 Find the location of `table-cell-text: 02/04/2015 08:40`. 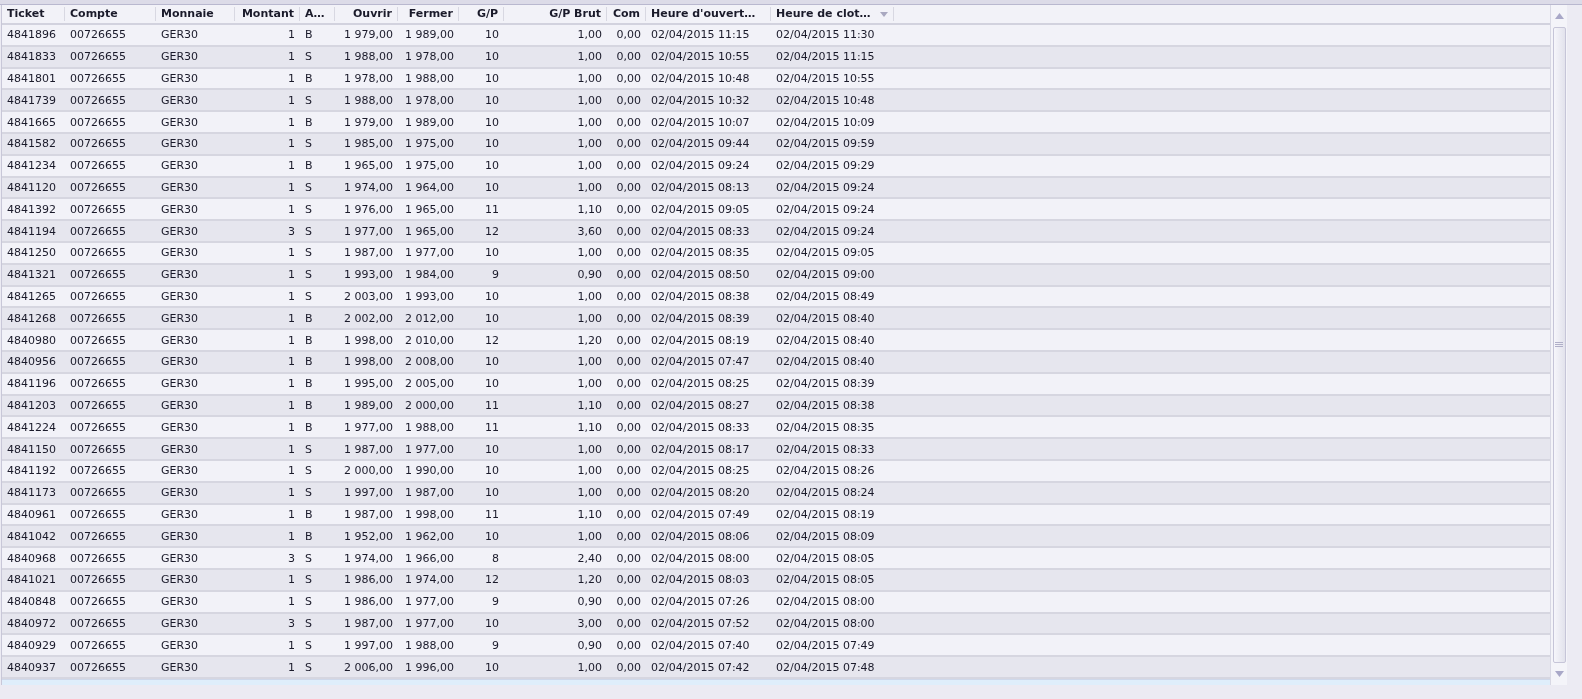

table-cell-text: 02/04/2015 08:40 is located at coordinates (825, 318).